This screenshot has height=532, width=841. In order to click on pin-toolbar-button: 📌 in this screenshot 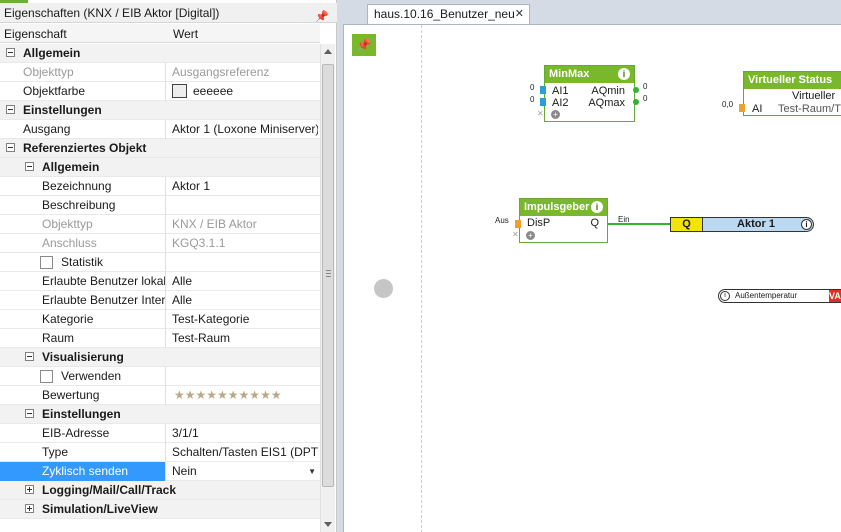, I will do `click(364, 45)`.